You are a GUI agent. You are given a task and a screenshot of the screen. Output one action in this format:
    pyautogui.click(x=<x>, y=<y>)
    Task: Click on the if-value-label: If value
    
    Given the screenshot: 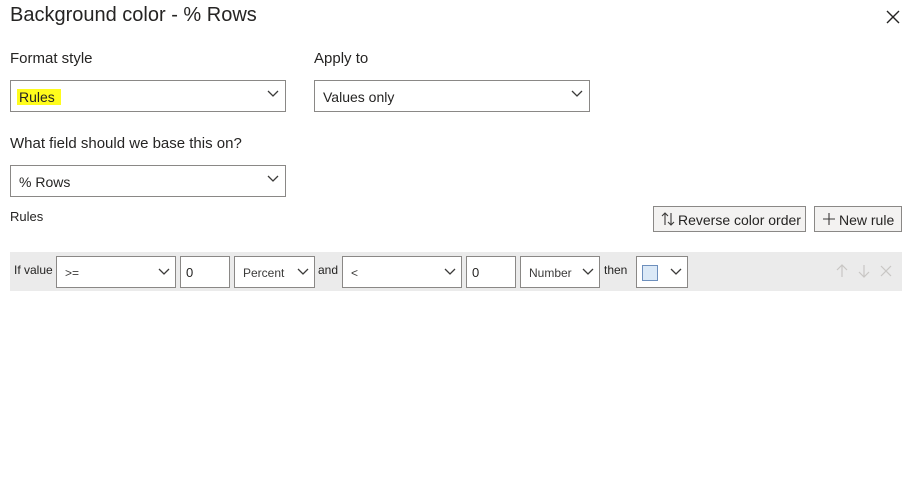 What is the action you would take?
    pyautogui.click(x=33, y=270)
    